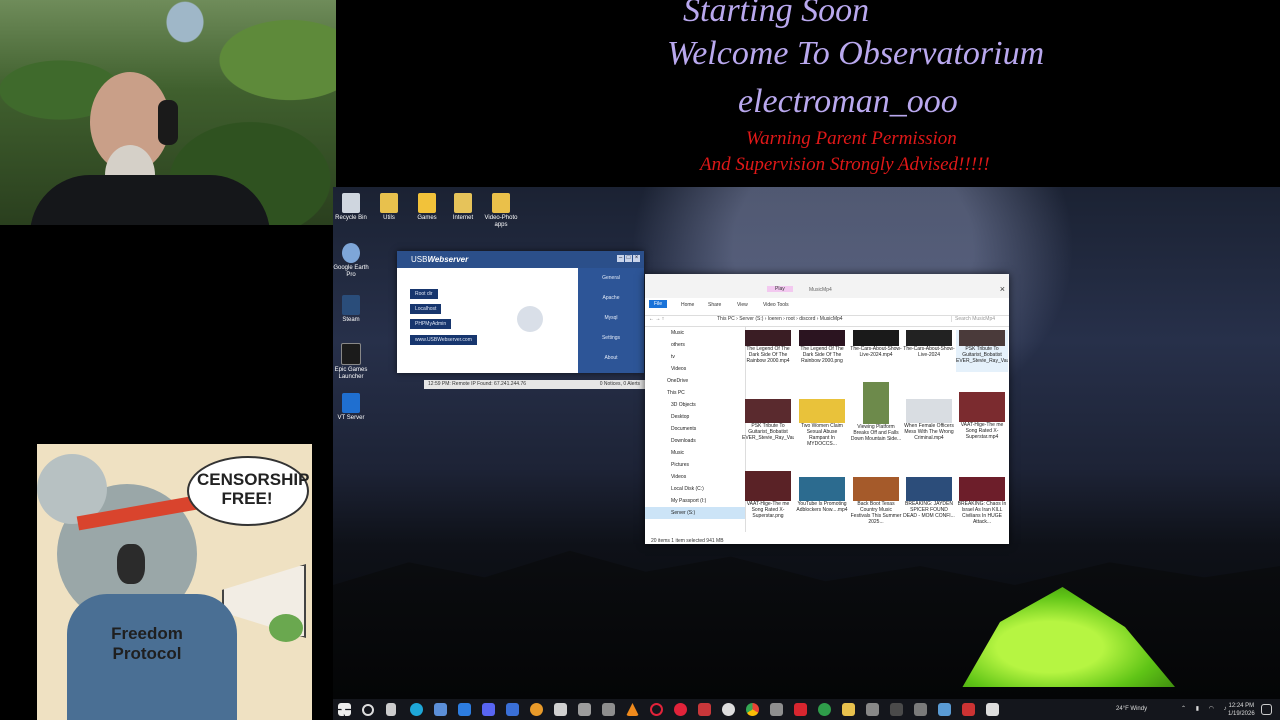 The height and width of the screenshot is (720, 1280). Describe the element at coordinates (656, 319) in the screenshot. I see `nav-arrows: ← → ↑` at that location.